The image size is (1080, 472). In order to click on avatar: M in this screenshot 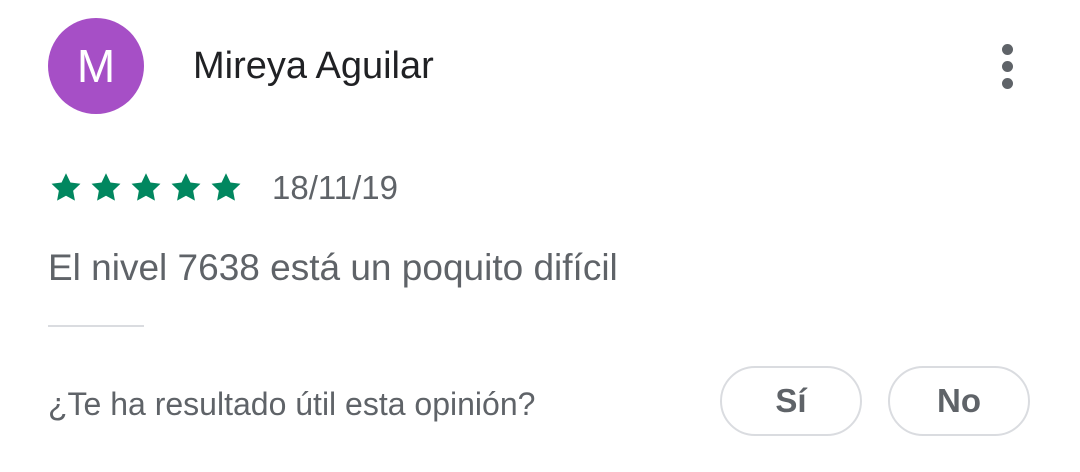, I will do `click(96, 66)`.